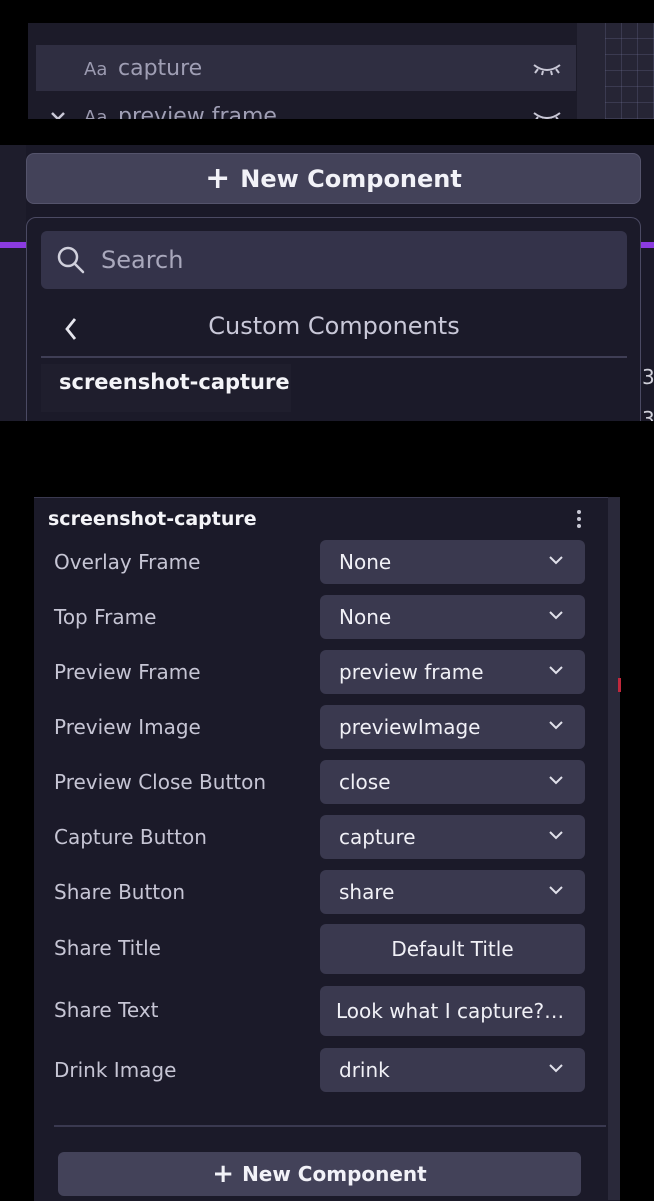  Describe the element at coordinates (314, 617) in the screenshot. I see `property-row-top-frame: Top Frame None` at that location.